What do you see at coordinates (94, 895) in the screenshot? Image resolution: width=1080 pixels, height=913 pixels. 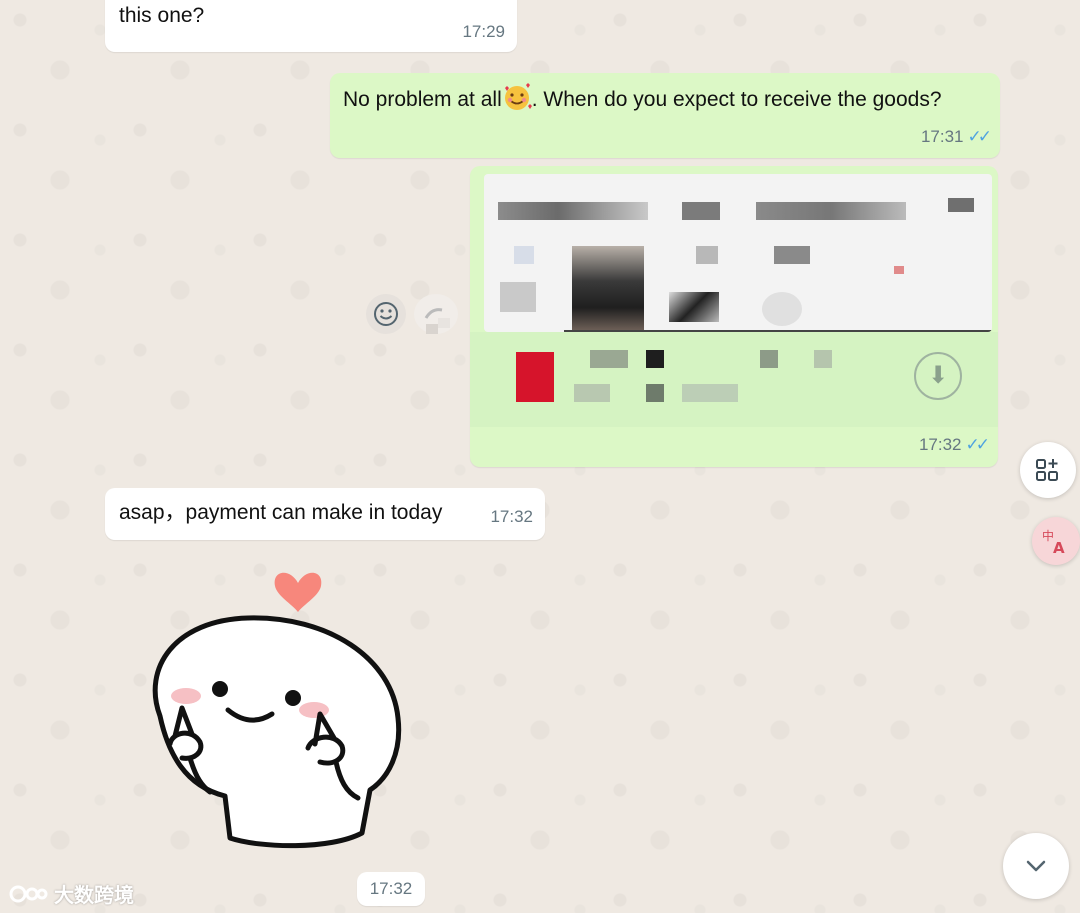 I see `watermark-text: 大数跨境` at bounding box center [94, 895].